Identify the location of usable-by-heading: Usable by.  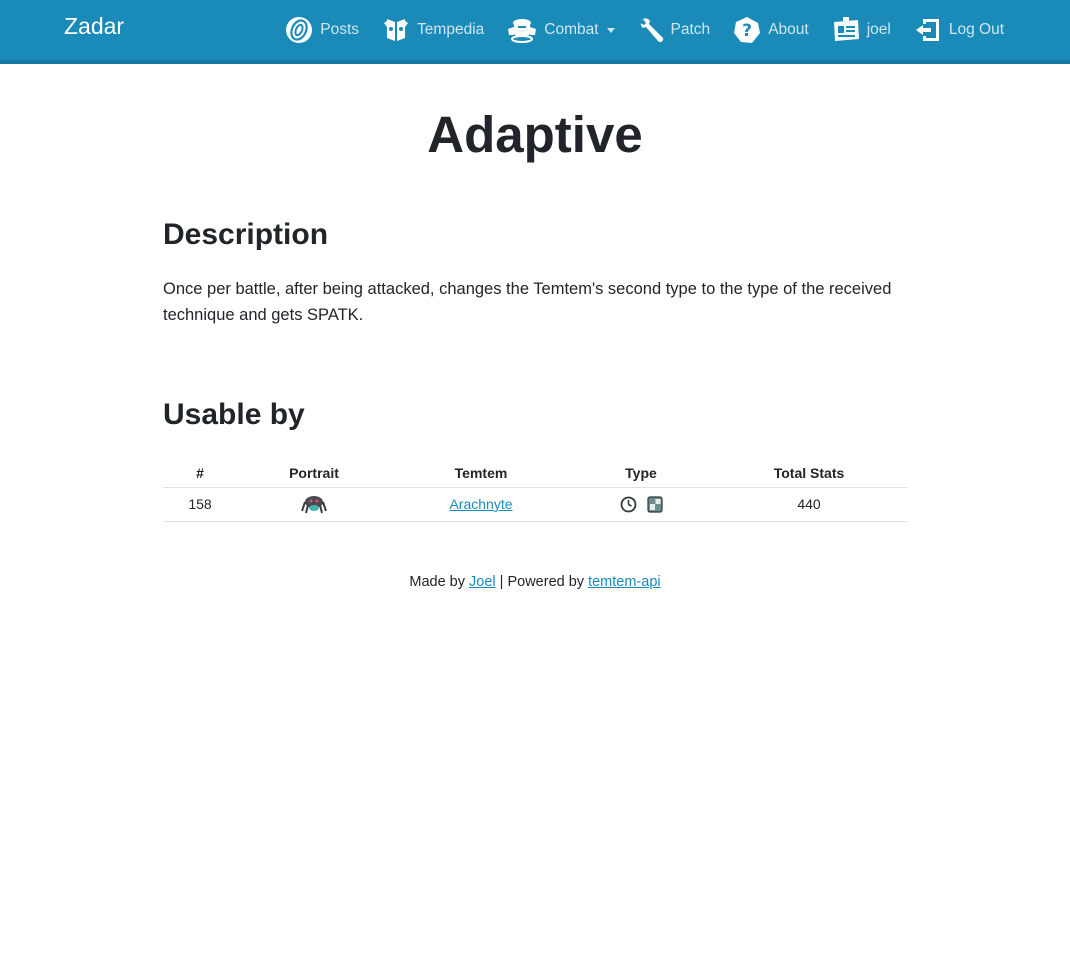
(234, 414).